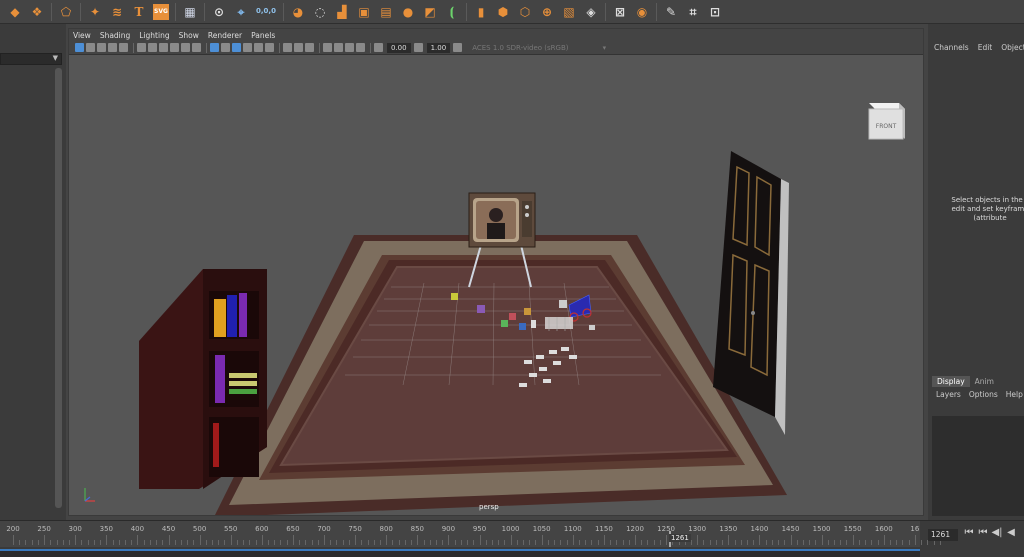  What do you see at coordinates (189, 35) in the screenshot?
I see `menu-show: Show` at bounding box center [189, 35].